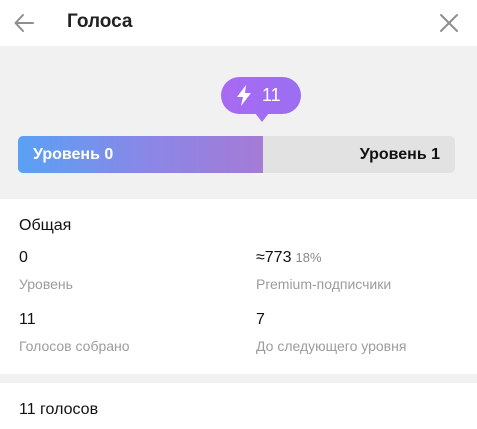 This screenshot has height=429, width=477. What do you see at coordinates (45, 225) in the screenshot?
I see `section-title: Общая` at bounding box center [45, 225].